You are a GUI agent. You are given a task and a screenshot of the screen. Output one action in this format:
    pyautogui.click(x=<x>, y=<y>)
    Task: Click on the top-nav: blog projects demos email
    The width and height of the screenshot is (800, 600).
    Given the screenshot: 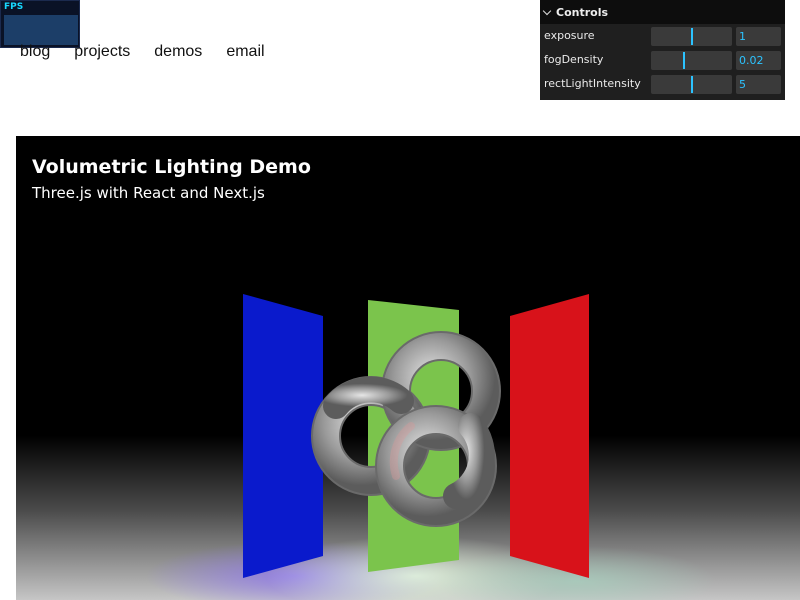 What is the action you would take?
    pyautogui.click(x=154, y=52)
    